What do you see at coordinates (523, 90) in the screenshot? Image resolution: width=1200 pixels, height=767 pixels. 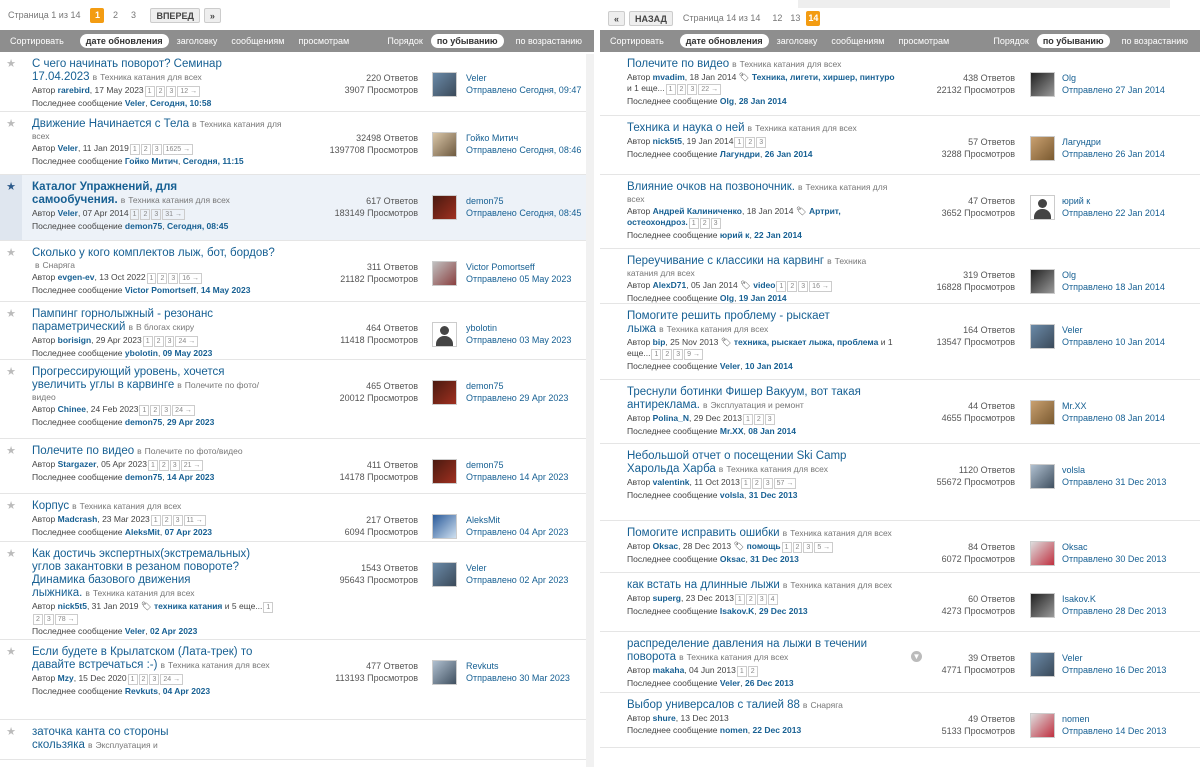 I see `last-post-sent: Отправлено Сегодня, 09:47` at bounding box center [523, 90].